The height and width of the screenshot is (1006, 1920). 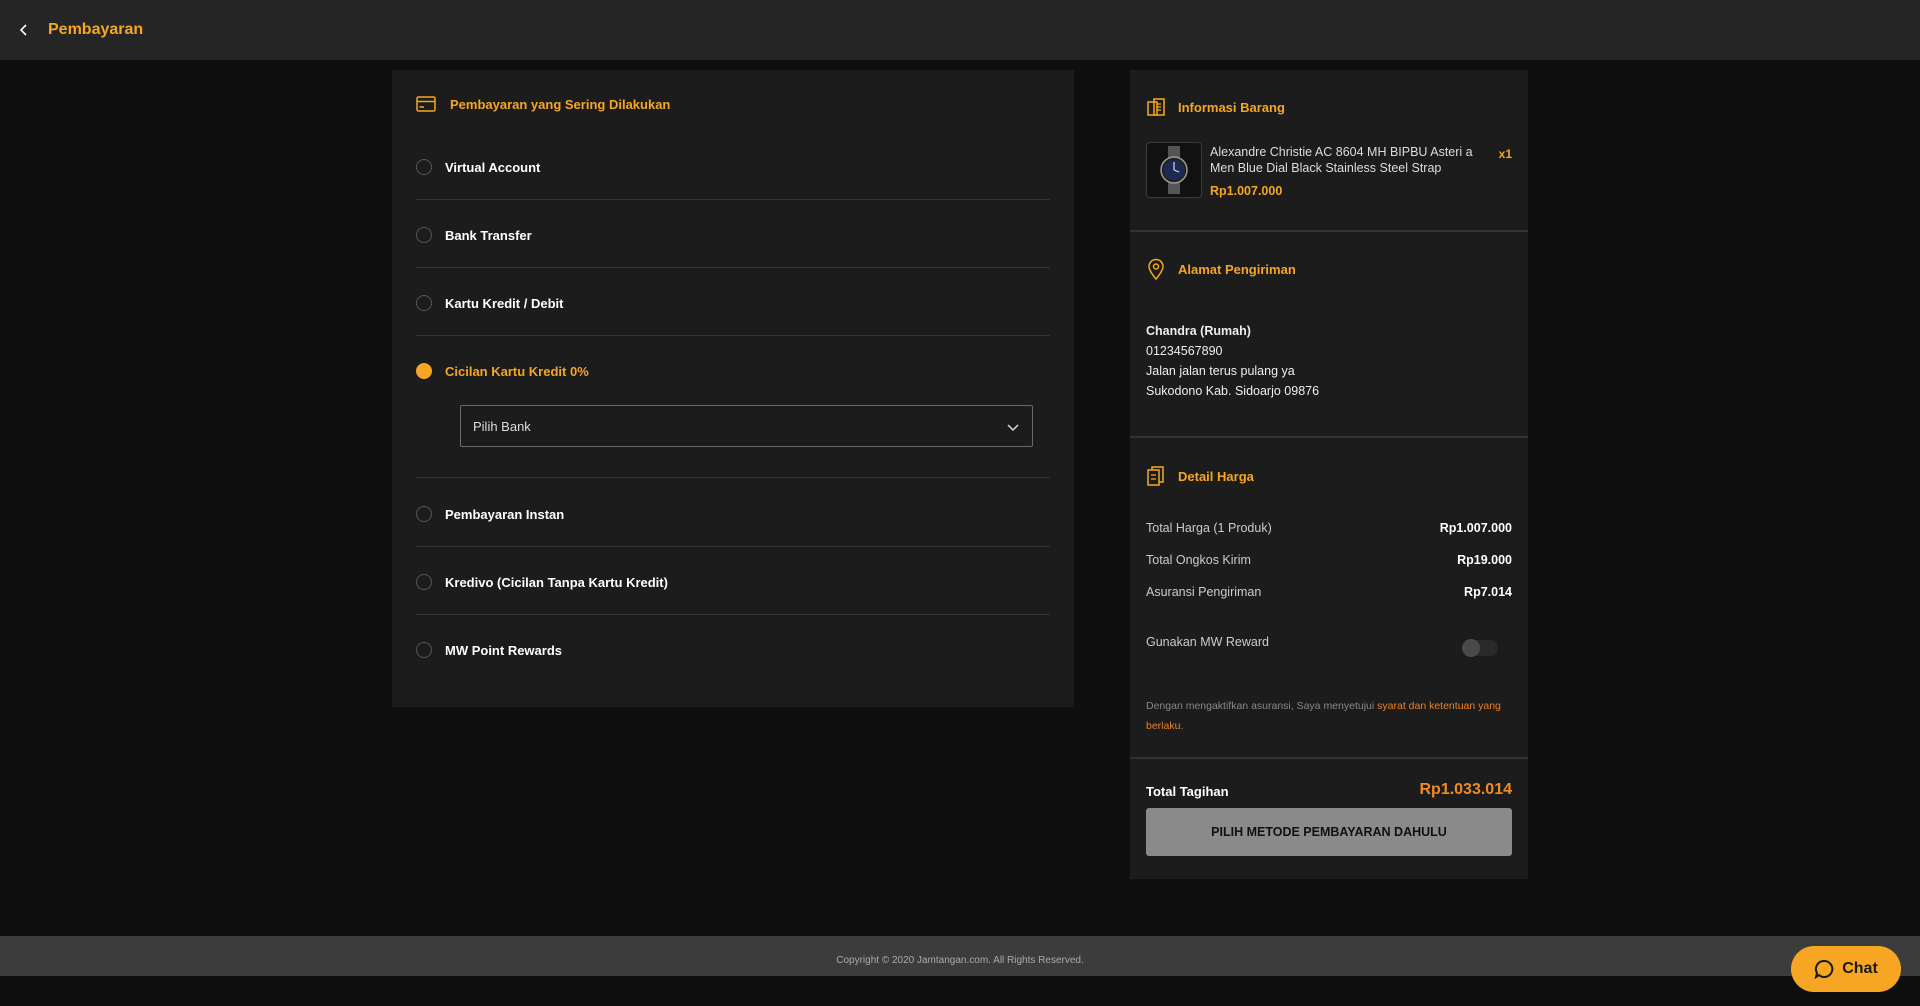 What do you see at coordinates (1505, 154) in the screenshot?
I see `product-quantity: x1` at bounding box center [1505, 154].